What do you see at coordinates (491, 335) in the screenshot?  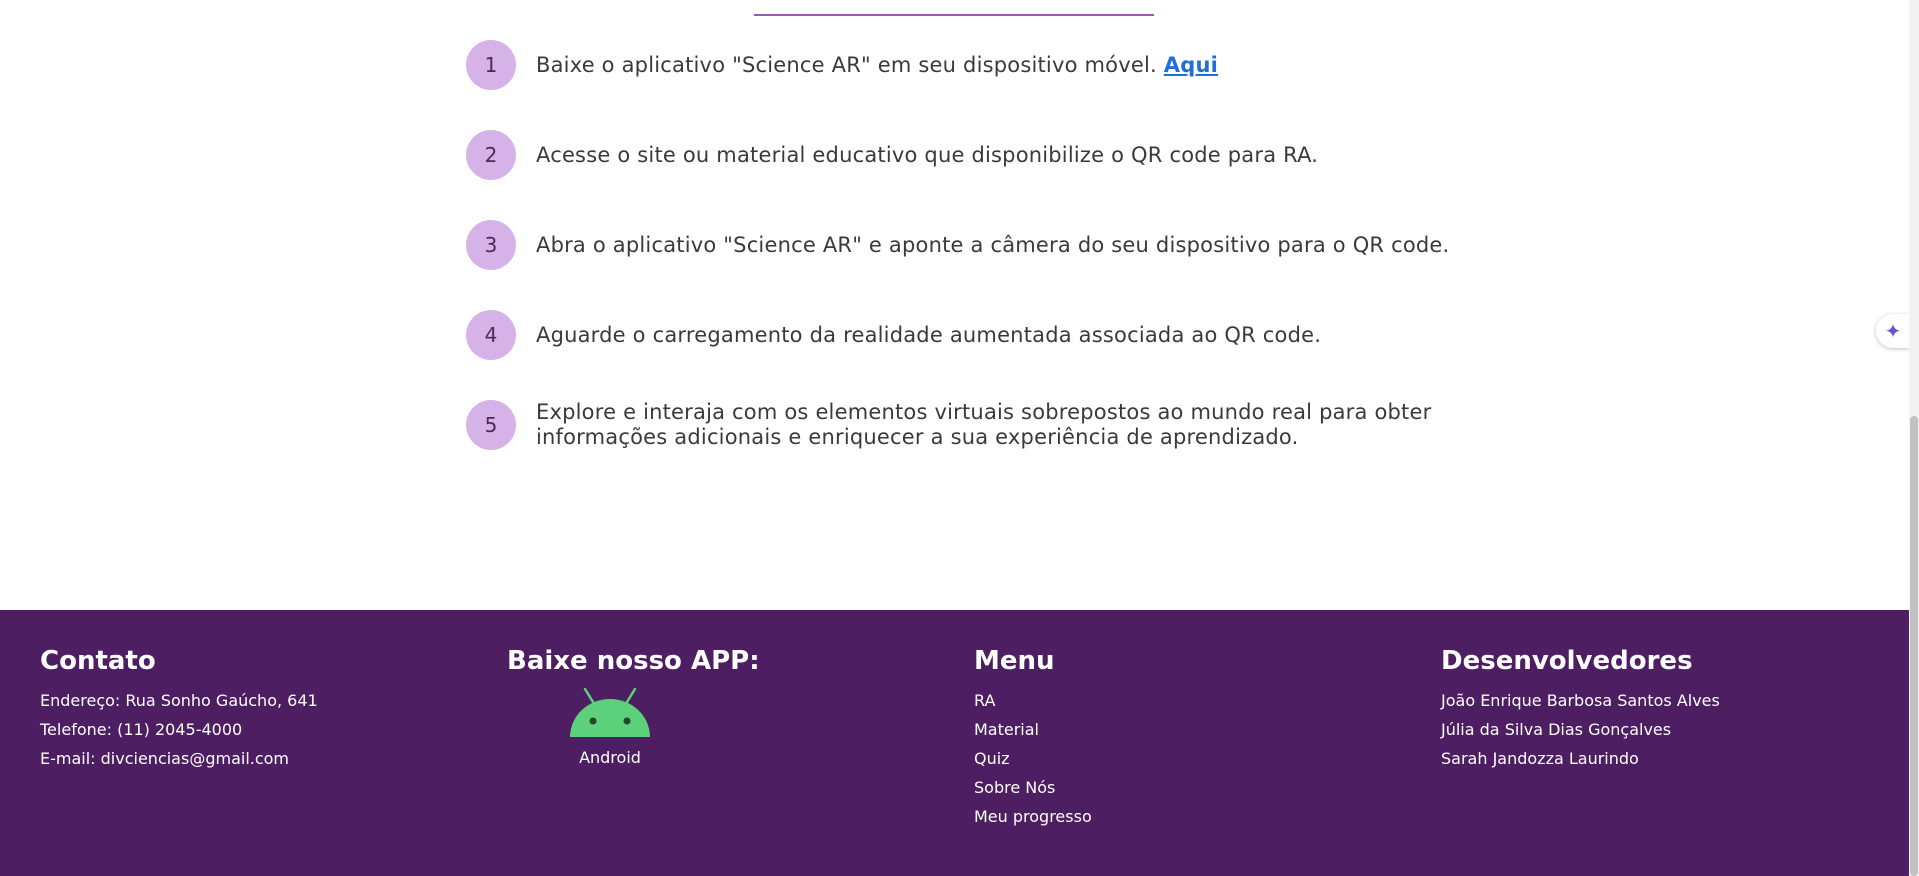 I see `step-number: 4` at bounding box center [491, 335].